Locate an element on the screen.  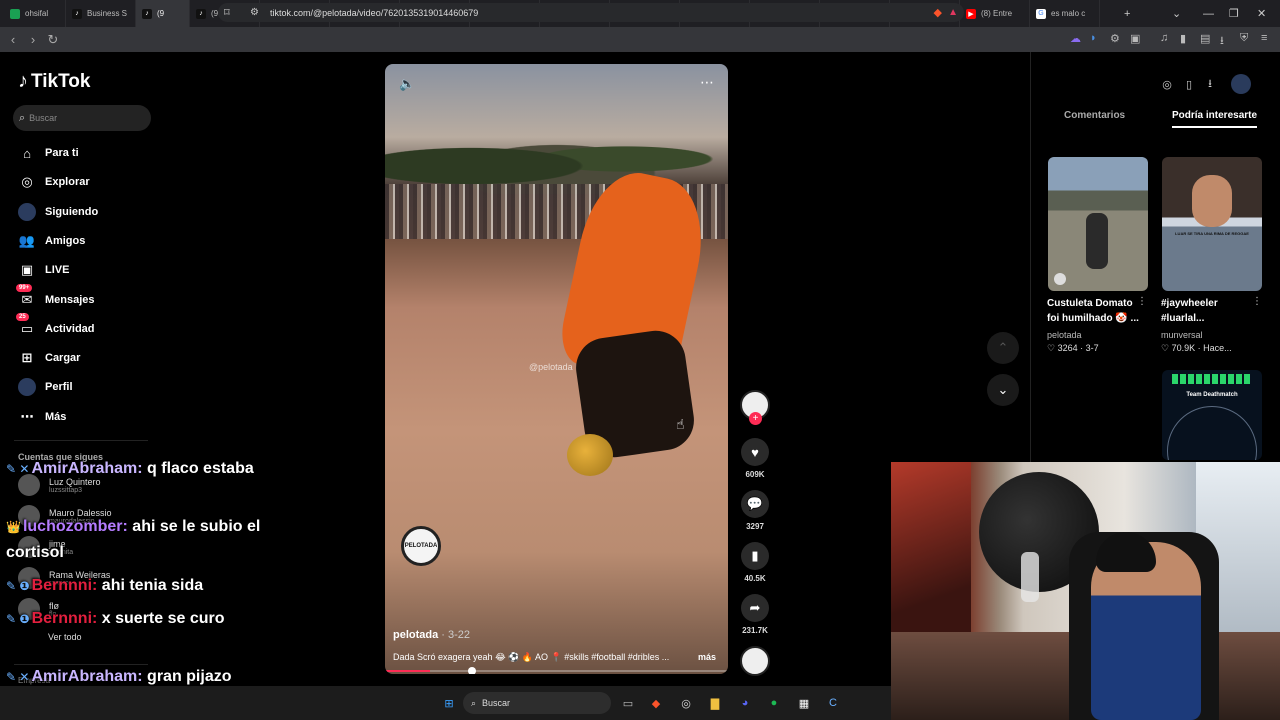
window-restore-button: ❐ is located at coordinates (1234, 13).